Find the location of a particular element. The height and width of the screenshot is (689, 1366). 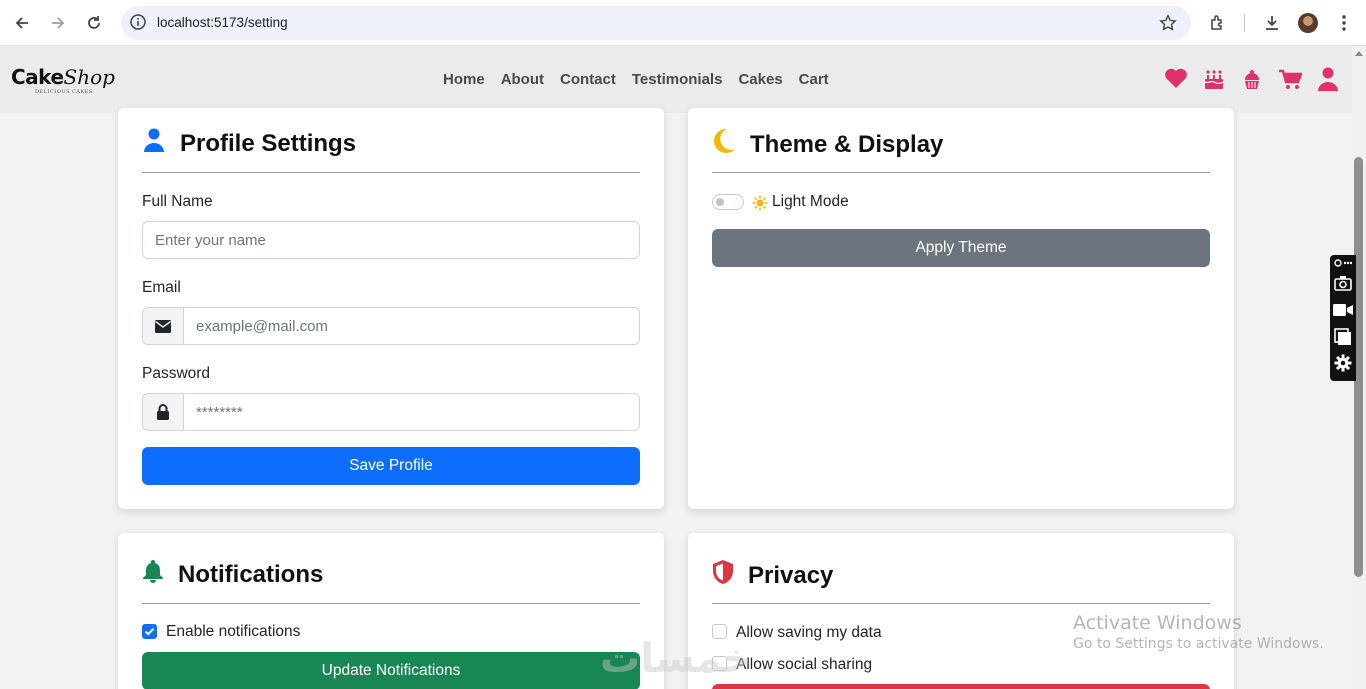

menu-icon is located at coordinates (1344, 23).